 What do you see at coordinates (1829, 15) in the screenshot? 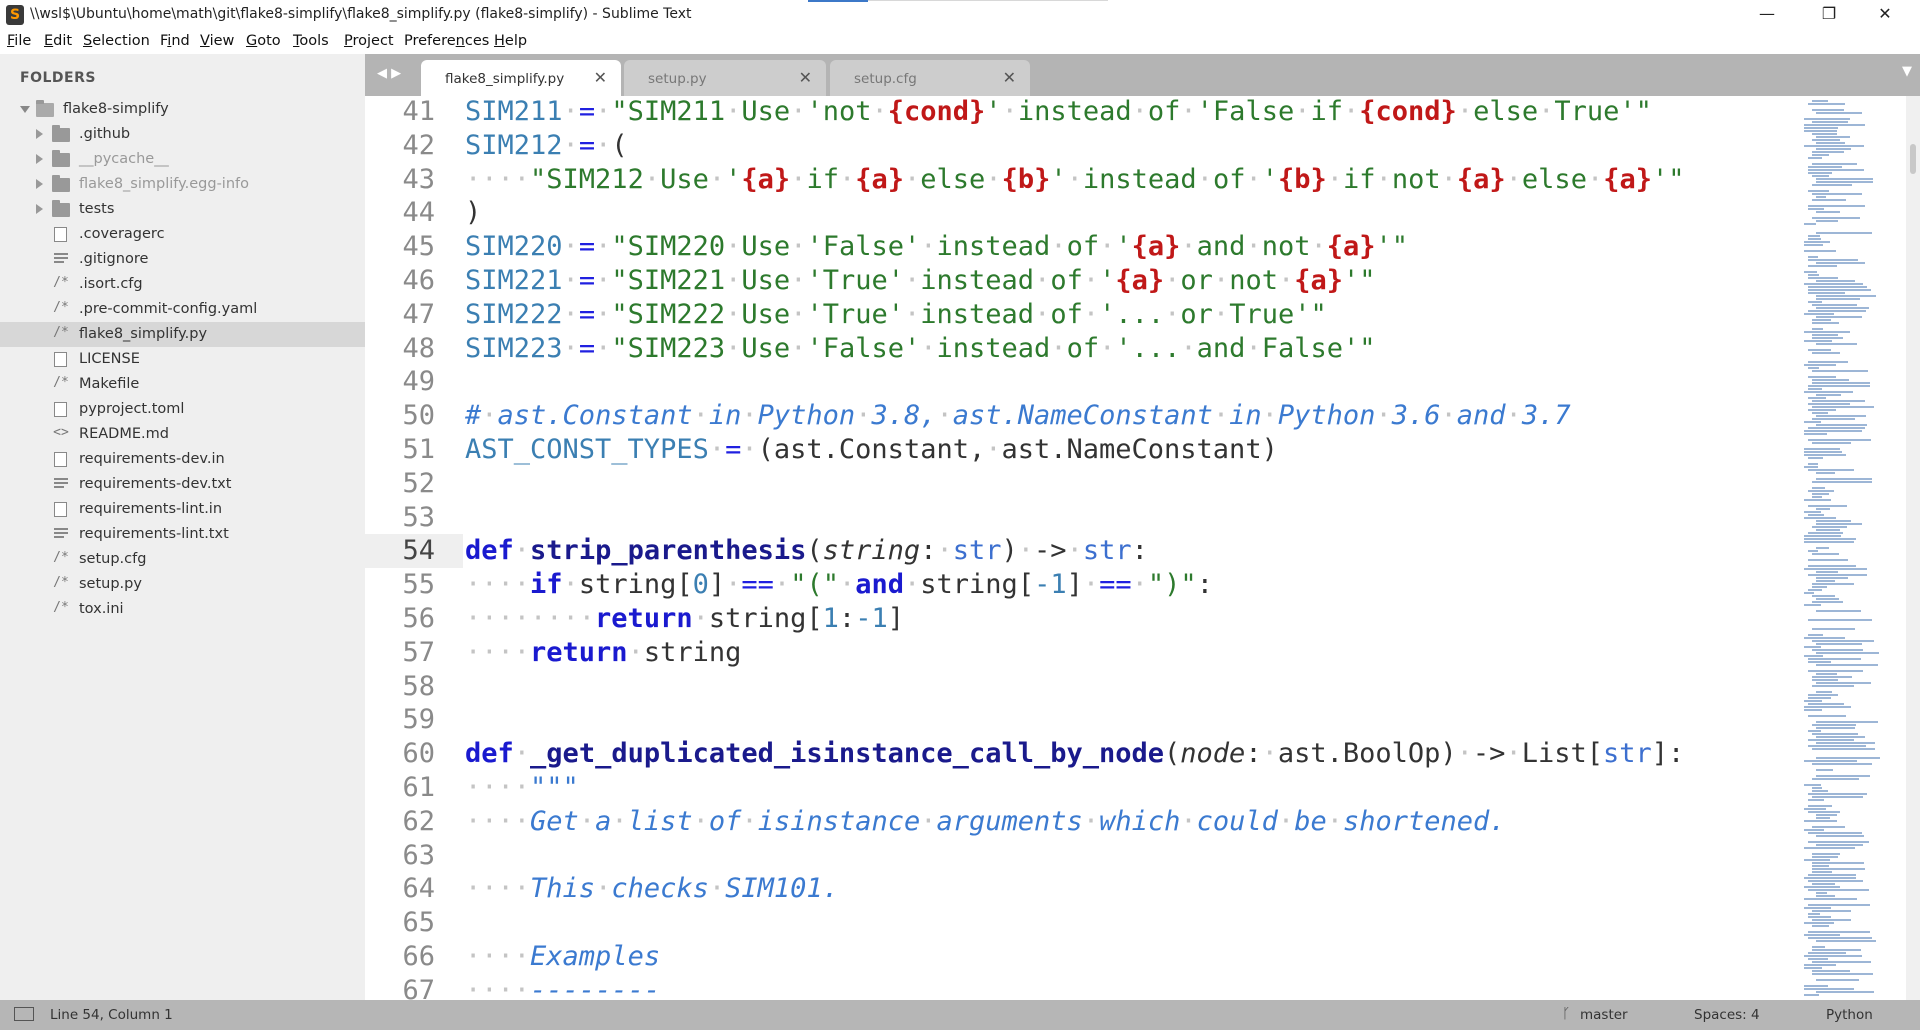
I see `maximize-button: ❐` at bounding box center [1829, 15].